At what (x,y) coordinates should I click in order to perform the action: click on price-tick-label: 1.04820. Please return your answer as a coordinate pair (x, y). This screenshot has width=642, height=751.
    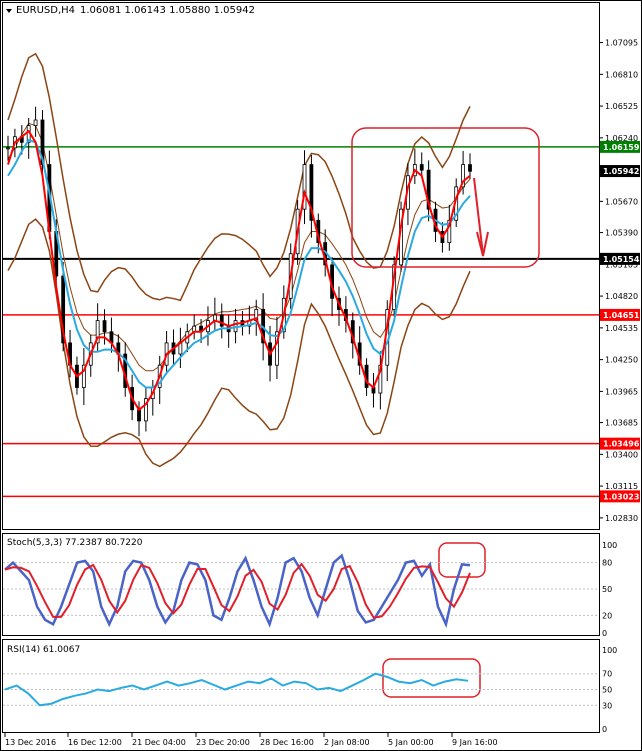
    Looking at the image, I should click on (621, 296).